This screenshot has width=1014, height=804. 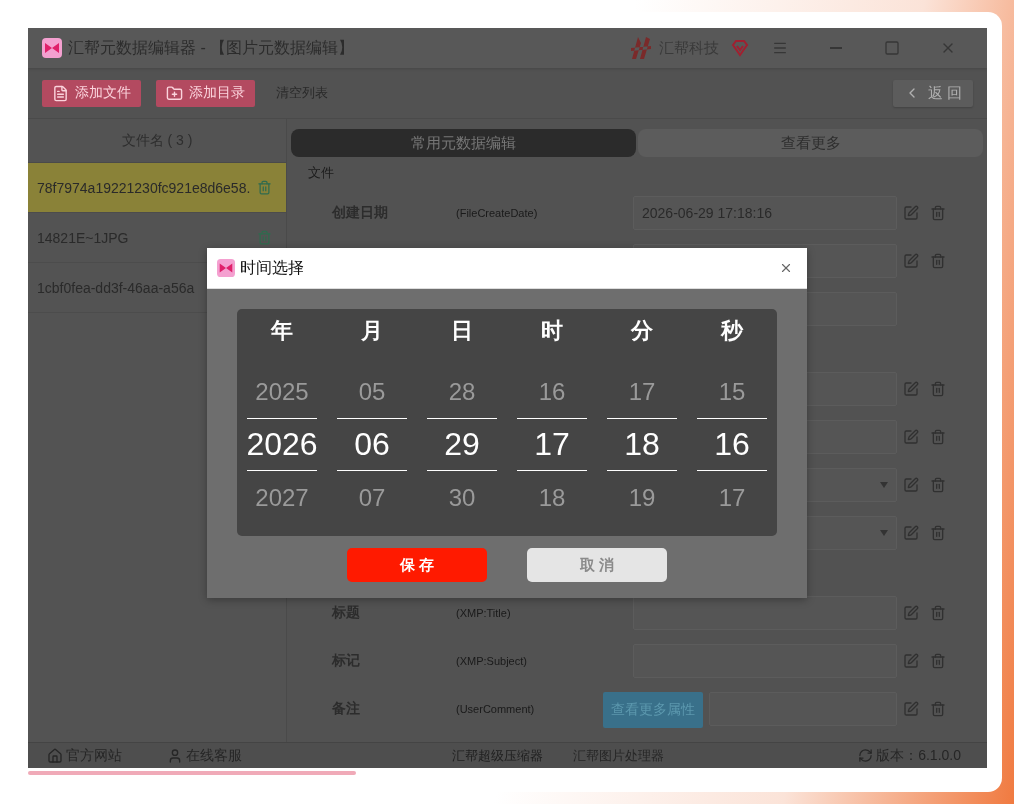 I want to click on wheel-option: 29, so click(x=462, y=444).